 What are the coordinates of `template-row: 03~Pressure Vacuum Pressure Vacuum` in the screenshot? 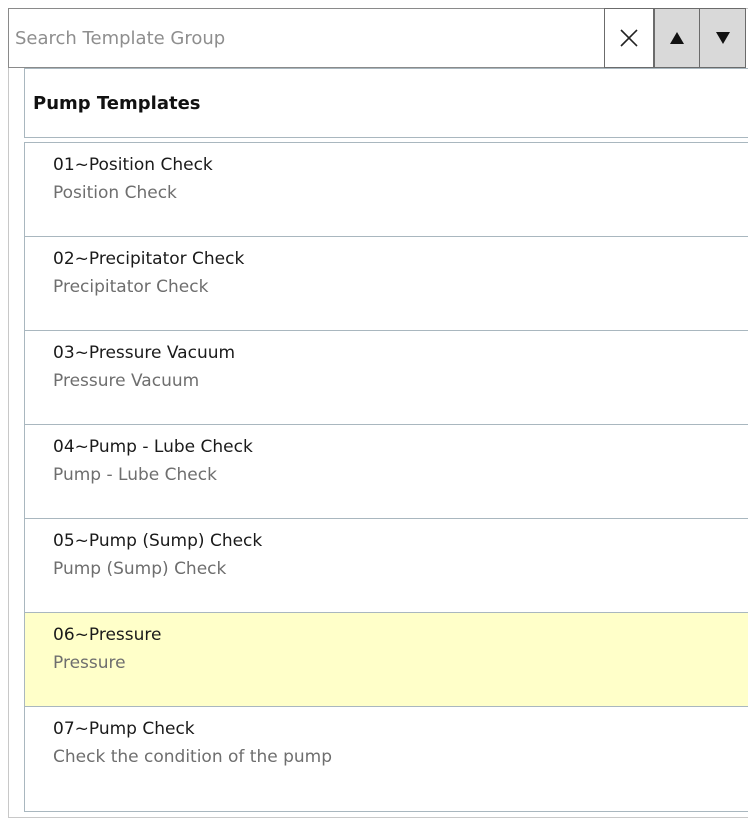 It's located at (386, 378).